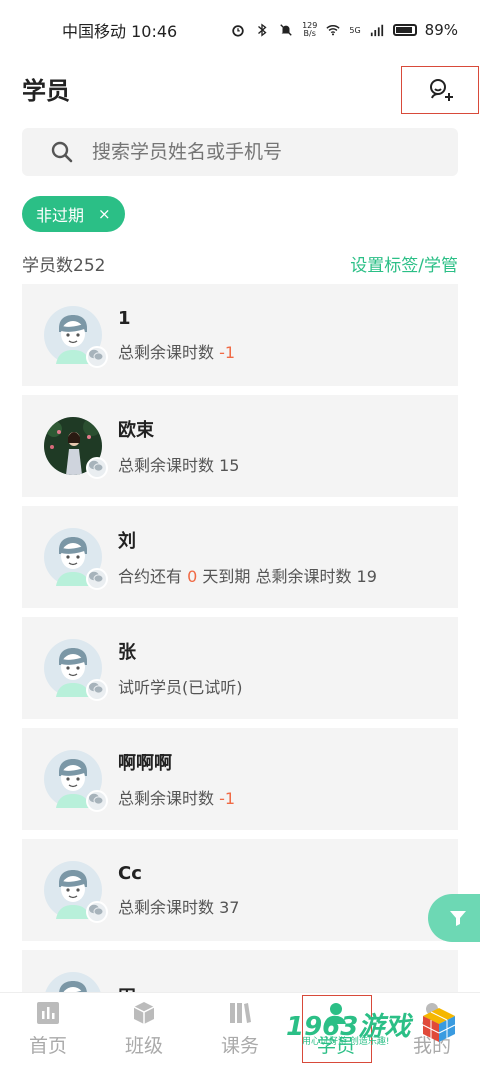 Image resolution: width=480 pixels, height=1066 pixels. I want to click on funnel-icon, so click(458, 918).